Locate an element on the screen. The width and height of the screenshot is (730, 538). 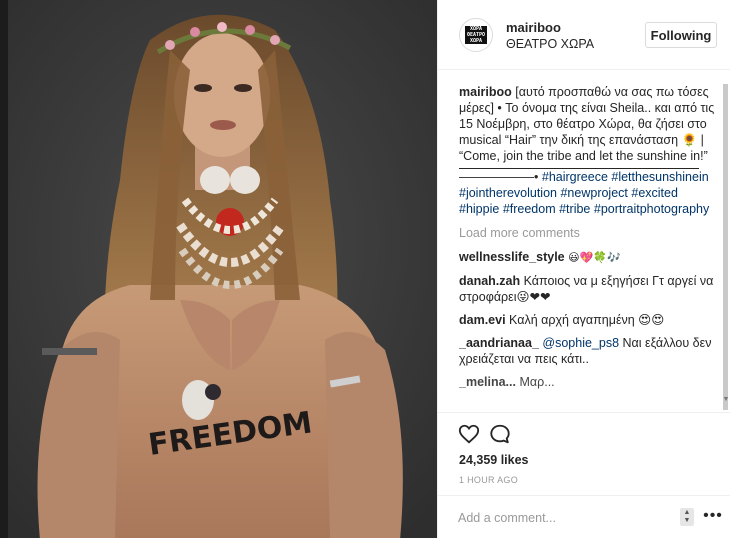
comment-username: dam.evi is located at coordinates (482, 320).